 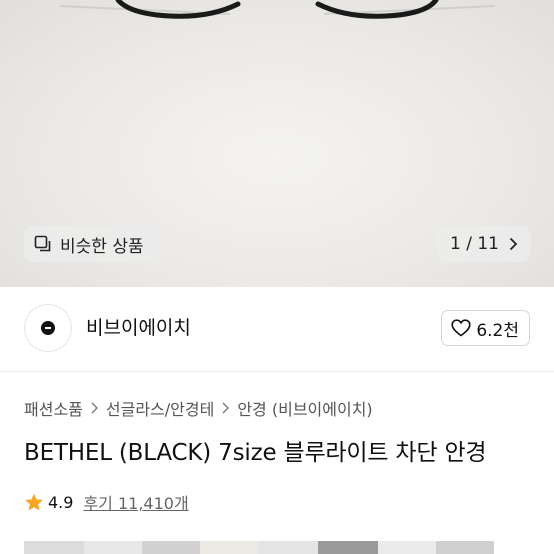 I want to click on brand-name: 비브이에이치, so click(x=138, y=326).